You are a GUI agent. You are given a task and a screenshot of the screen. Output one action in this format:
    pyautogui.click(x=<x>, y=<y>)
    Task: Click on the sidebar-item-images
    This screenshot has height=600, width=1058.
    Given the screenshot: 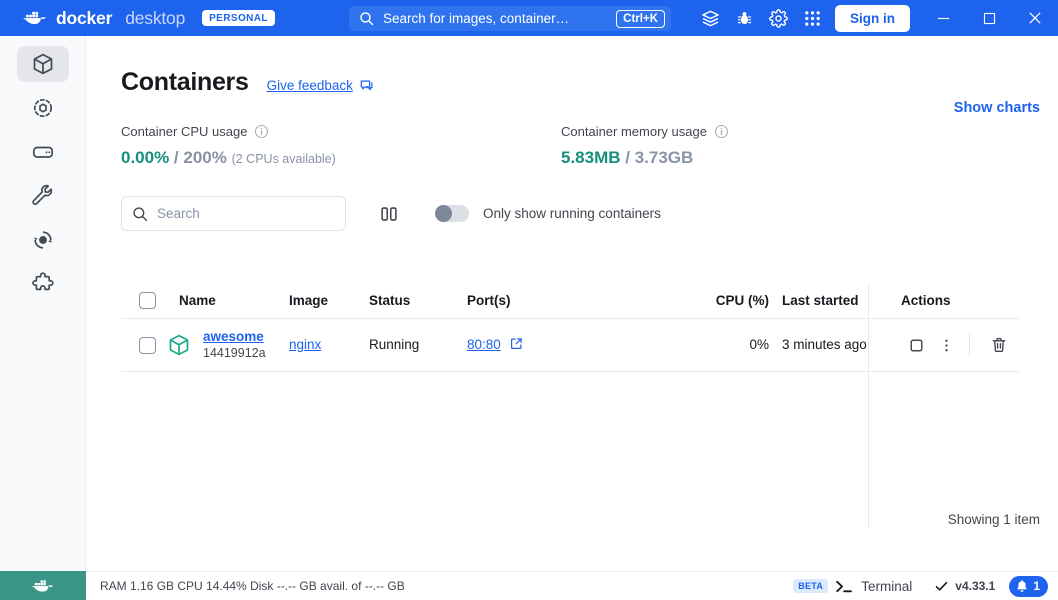 What is the action you would take?
    pyautogui.click(x=43, y=108)
    